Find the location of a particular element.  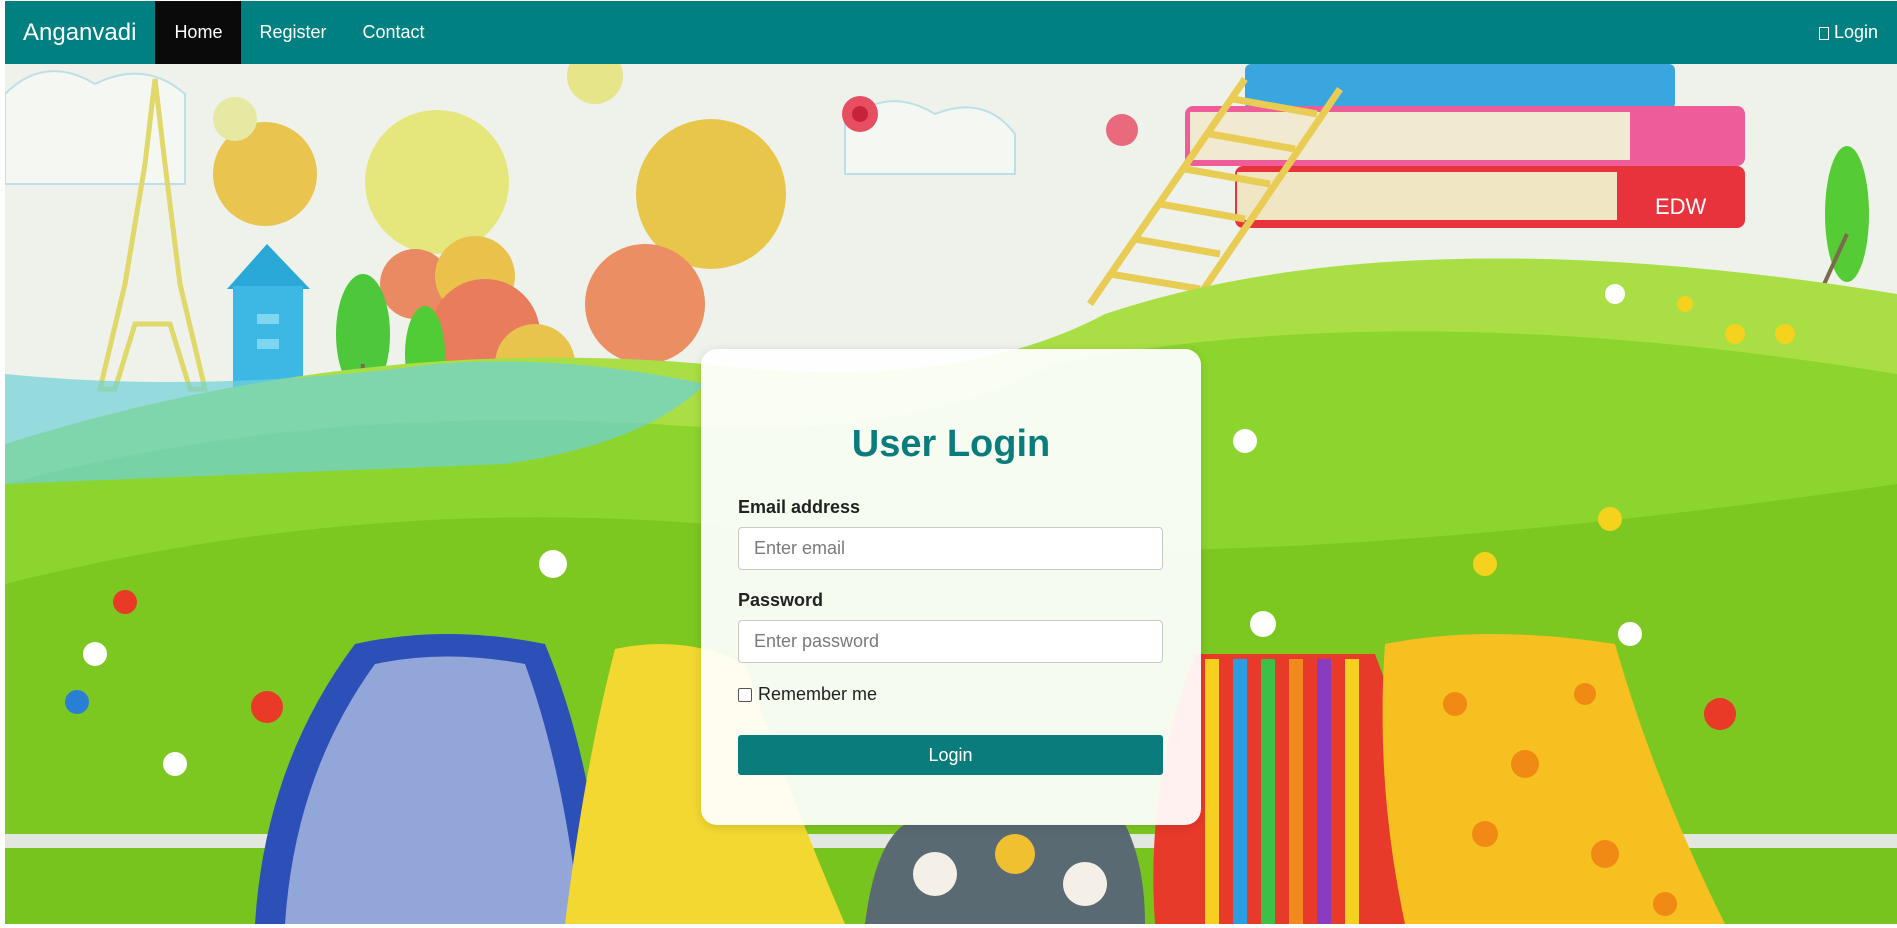

nav-login-link: Login is located at coordinates (1857, 32).